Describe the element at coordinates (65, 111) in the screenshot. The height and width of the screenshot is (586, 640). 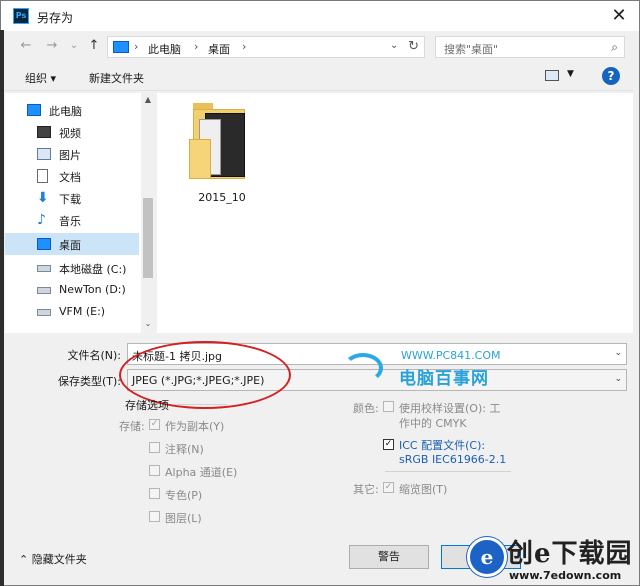
I see `sidebar-item-label: 此电脑` at that location.